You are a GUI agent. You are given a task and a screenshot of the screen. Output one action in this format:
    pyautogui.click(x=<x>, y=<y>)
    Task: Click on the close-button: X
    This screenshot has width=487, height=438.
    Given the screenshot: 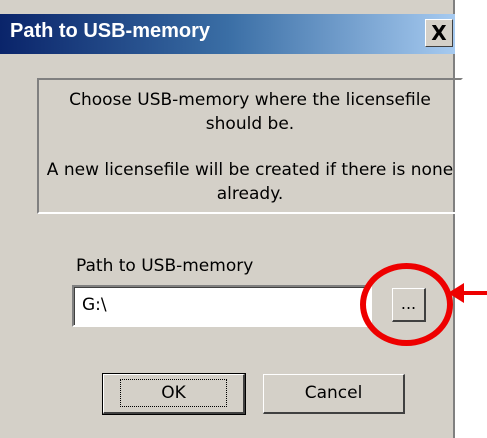 What is the action you would take?
    pyautogui.click(x=439, y=33)
    